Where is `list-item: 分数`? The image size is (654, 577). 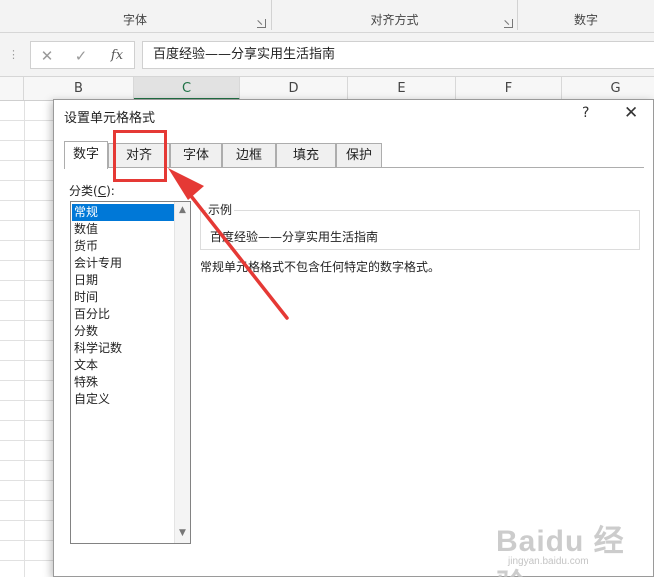 list-item: 分数 is located at coordinates (123, 331).